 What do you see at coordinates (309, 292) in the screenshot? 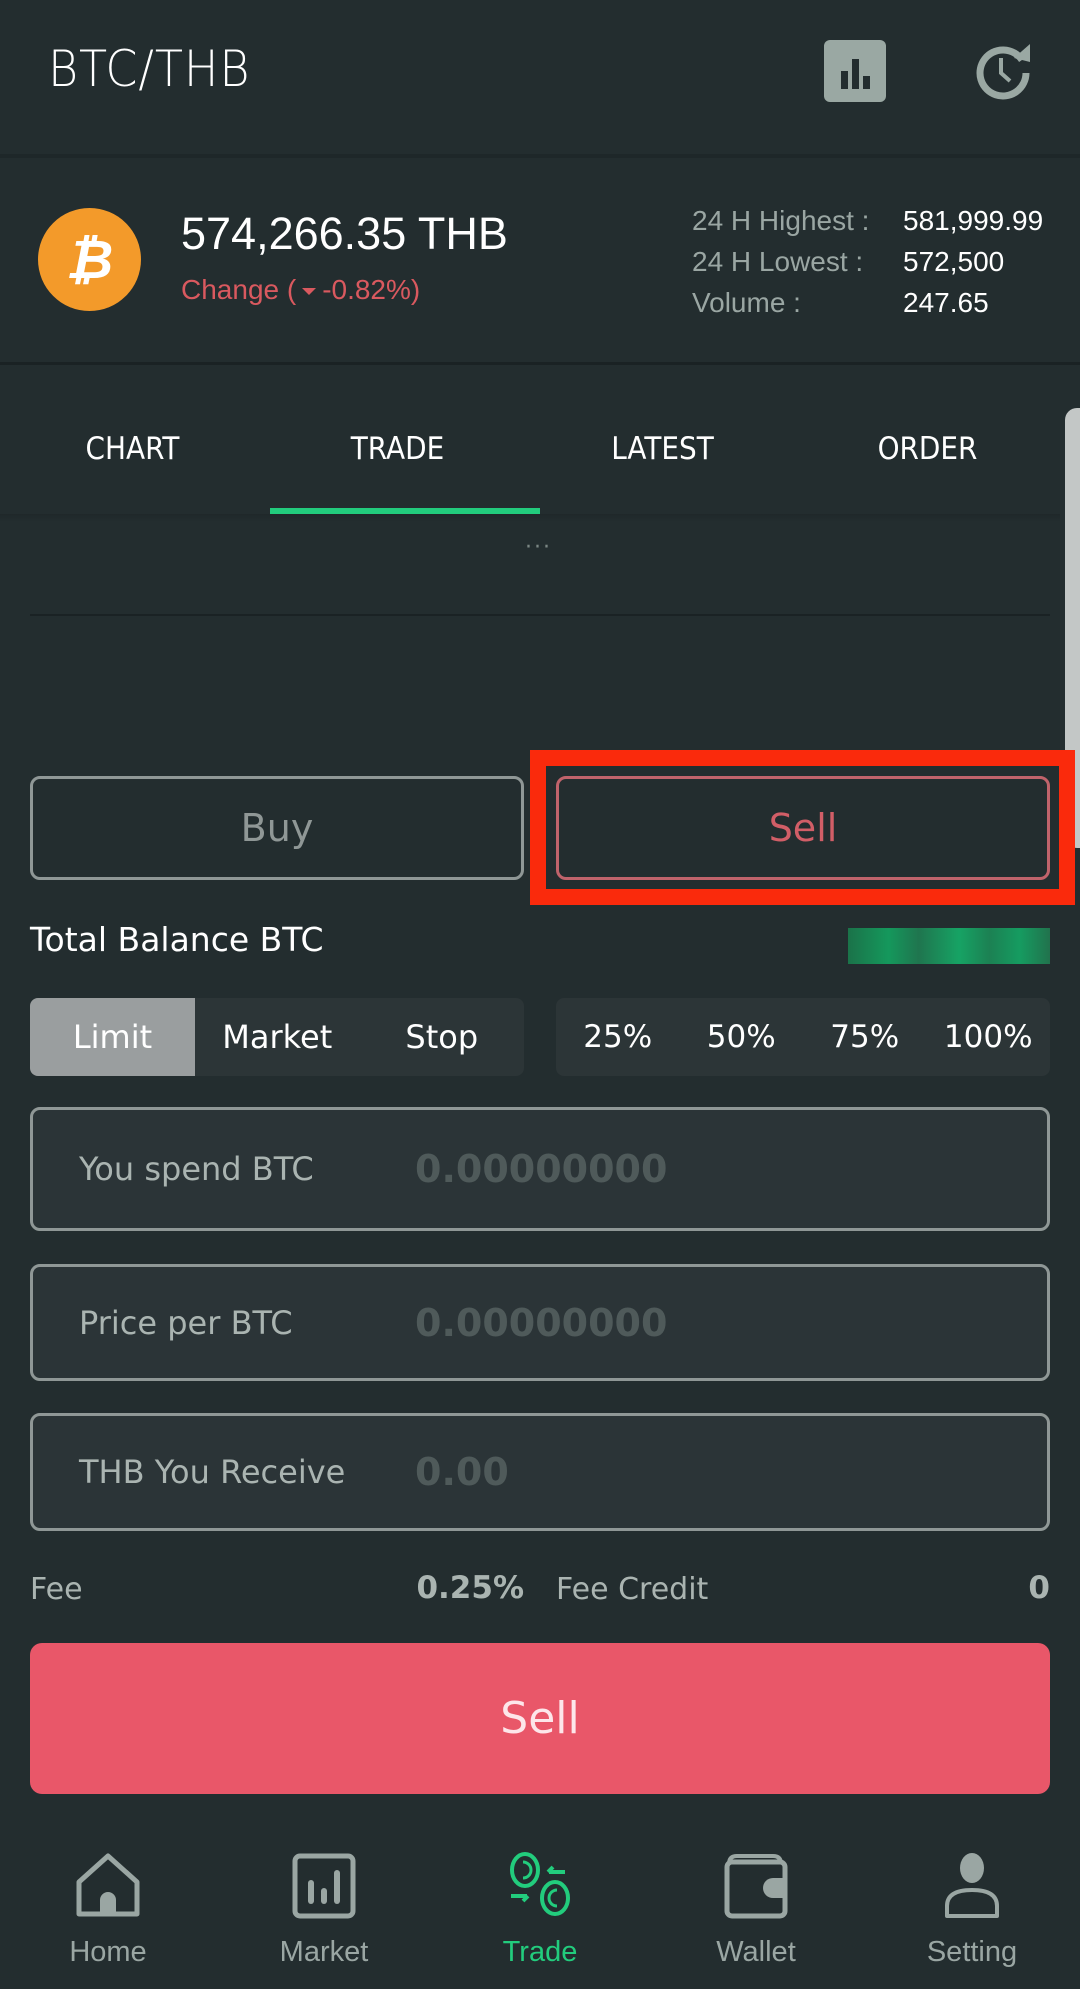
I see `down-triangle-icon` at bounding box center [309, 292].